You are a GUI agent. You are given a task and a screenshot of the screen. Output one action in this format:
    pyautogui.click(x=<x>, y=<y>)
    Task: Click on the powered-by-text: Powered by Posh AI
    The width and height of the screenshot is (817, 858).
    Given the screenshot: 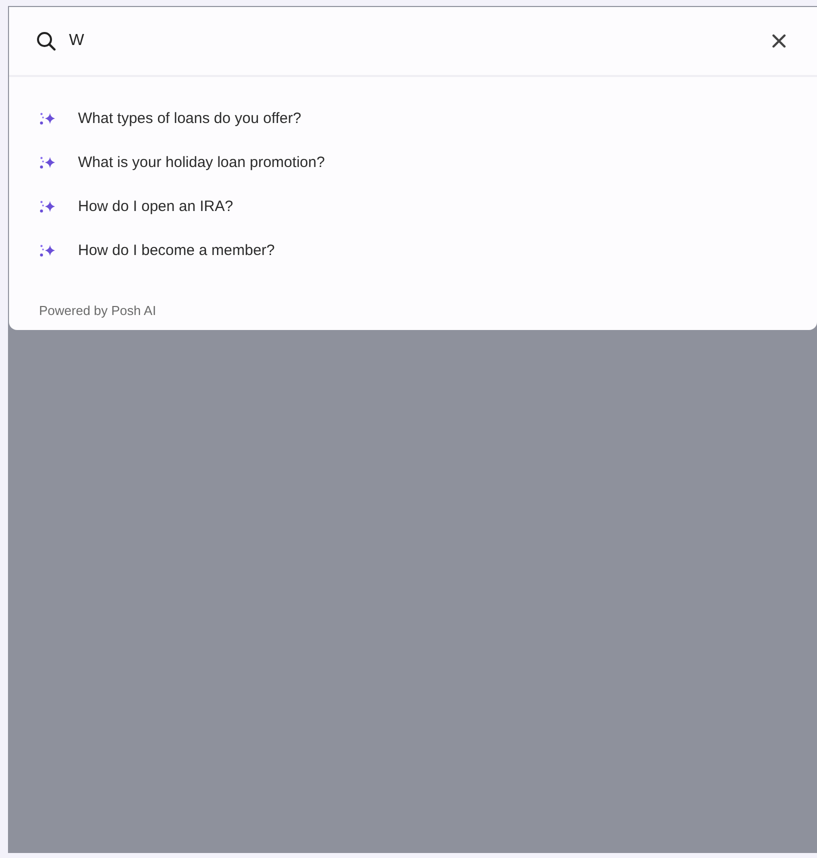 What is the action you would take?
    pyautogui.click(x=98, y=311)
    